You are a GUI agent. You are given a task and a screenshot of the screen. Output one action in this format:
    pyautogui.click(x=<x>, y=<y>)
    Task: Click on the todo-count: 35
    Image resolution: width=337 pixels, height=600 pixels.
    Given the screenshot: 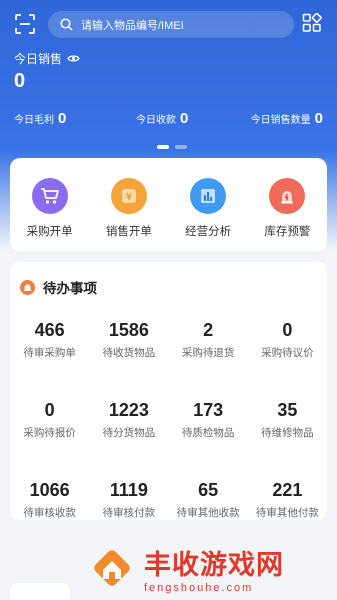 What is the action you would take?
    pyautogui.click(x=287, y=410)
    